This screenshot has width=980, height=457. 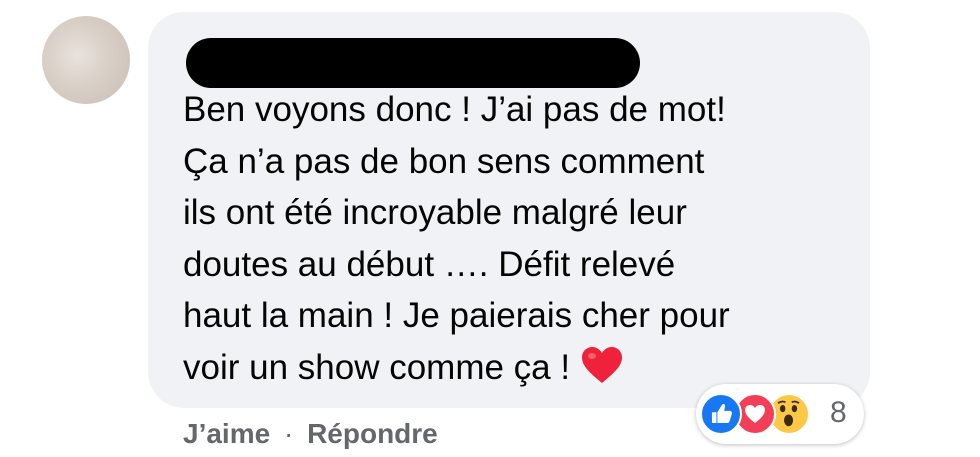 I want to click on comment-line: ils ont été incroyable malgré leur, so click(x=435, y=212).